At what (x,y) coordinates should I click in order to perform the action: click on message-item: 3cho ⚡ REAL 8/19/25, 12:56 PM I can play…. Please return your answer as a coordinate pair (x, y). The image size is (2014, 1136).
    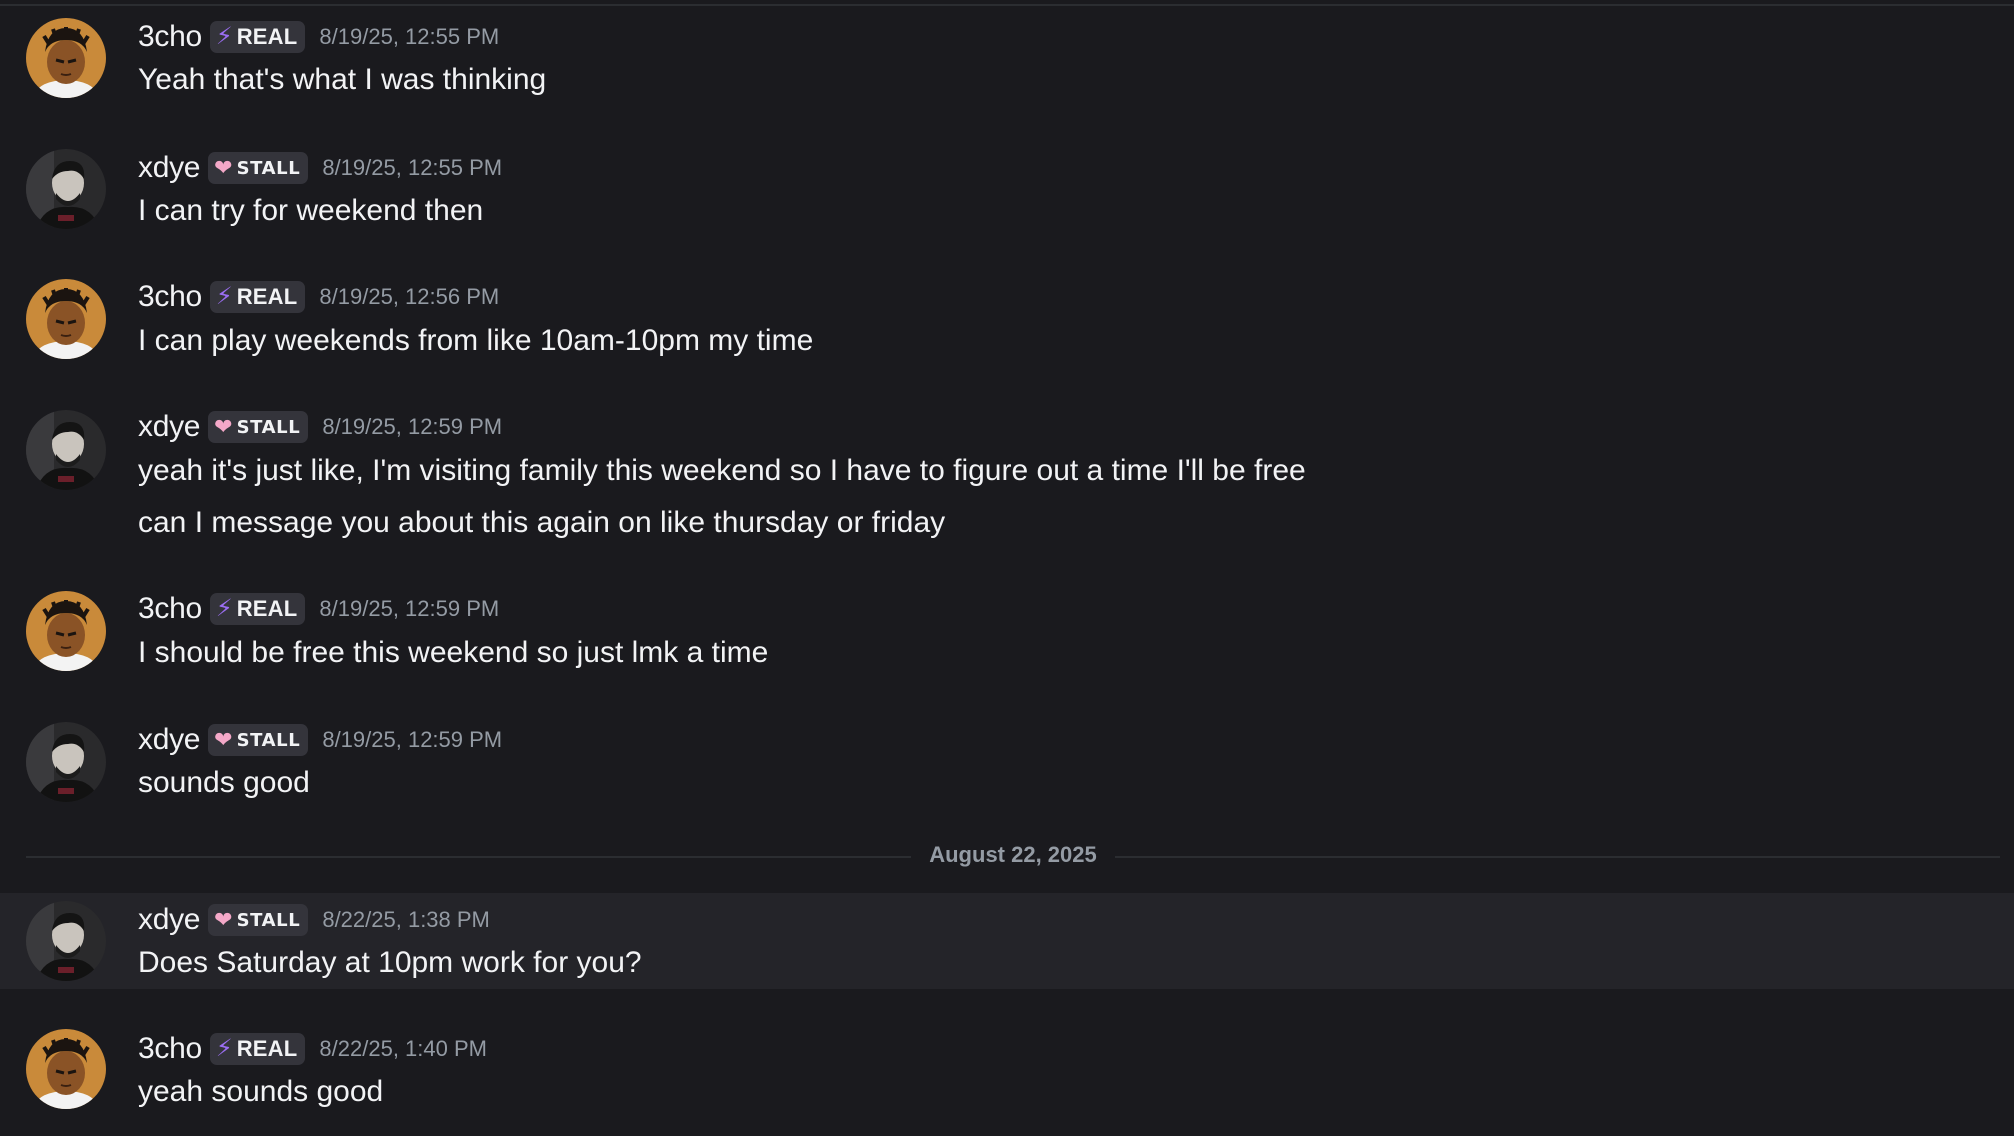
    Looking at the image, I should click on (1007, 324).